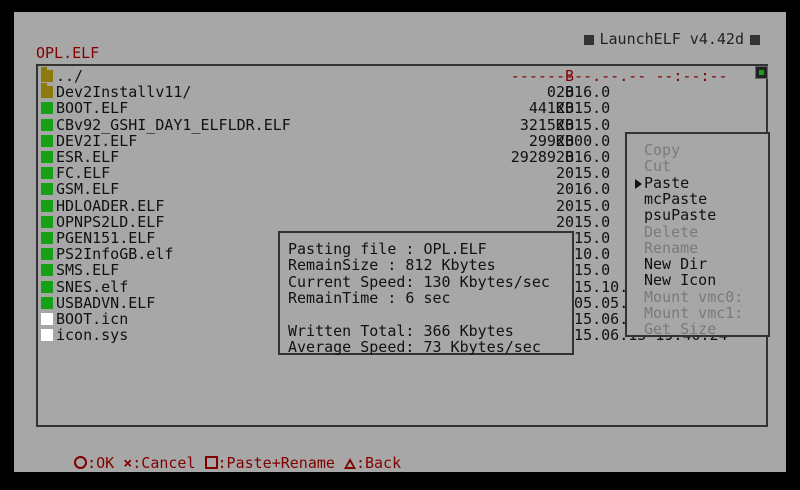  I want to click on circle-button-icon, so click(81, 462).